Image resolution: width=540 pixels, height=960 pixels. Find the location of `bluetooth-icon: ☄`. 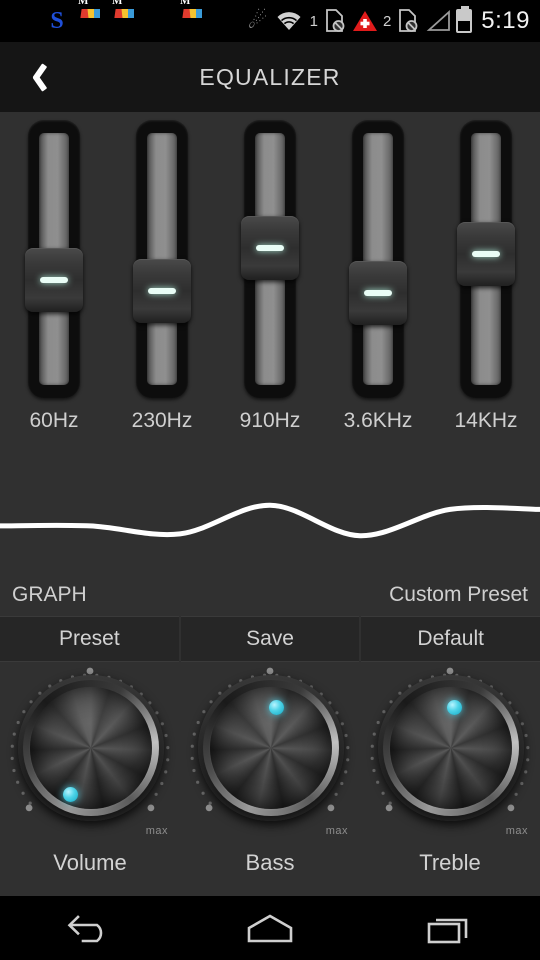

bluetooth-icon: ☄ is located at coordinates (257, 20).